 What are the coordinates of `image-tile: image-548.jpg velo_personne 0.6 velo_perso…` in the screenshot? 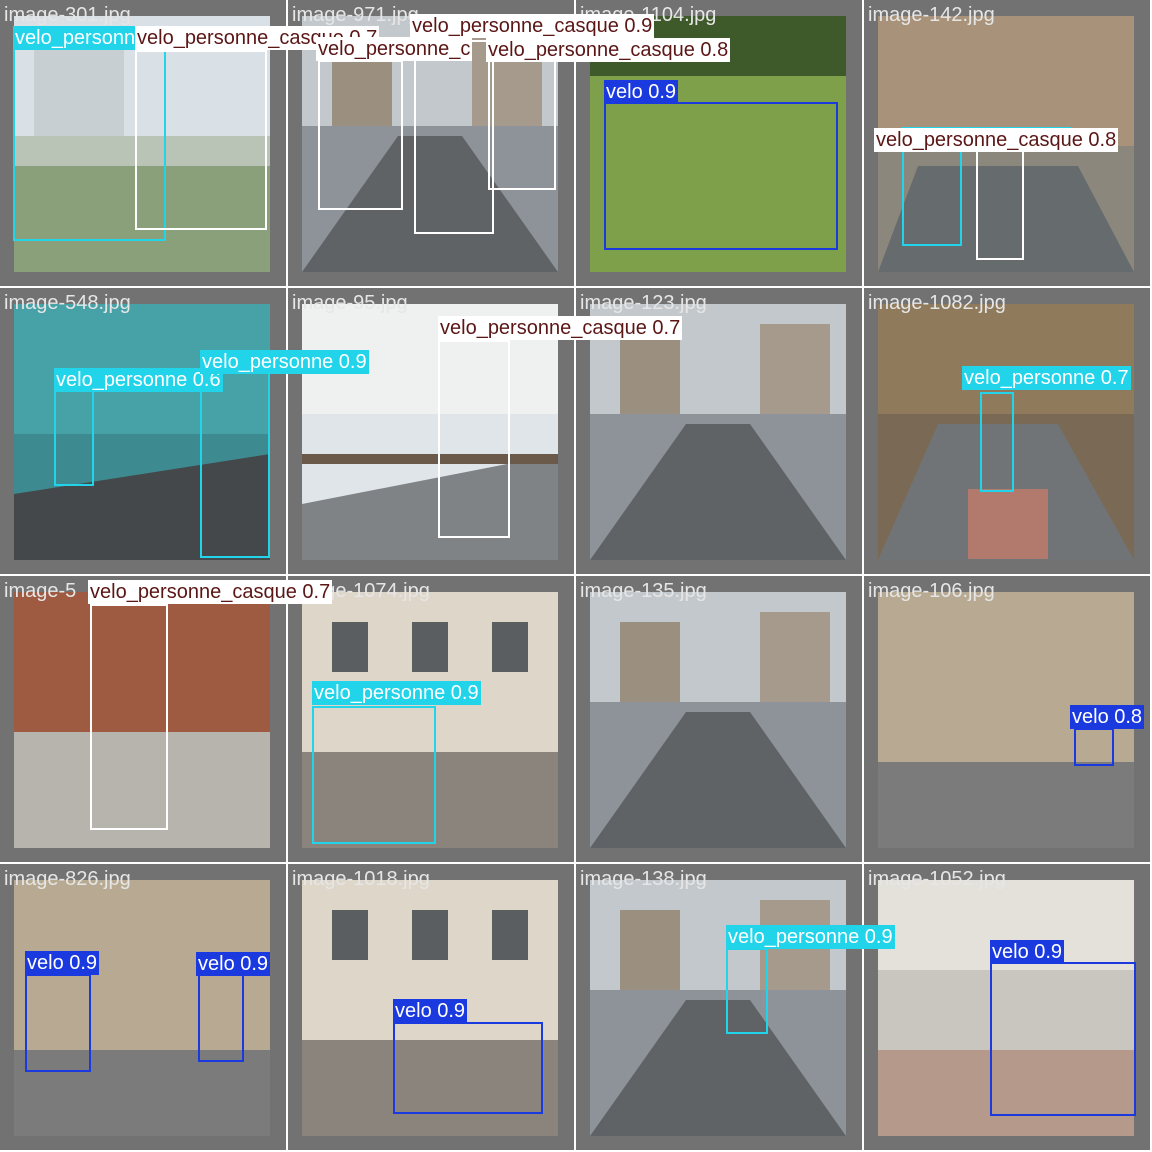 It's located at (184, 431).